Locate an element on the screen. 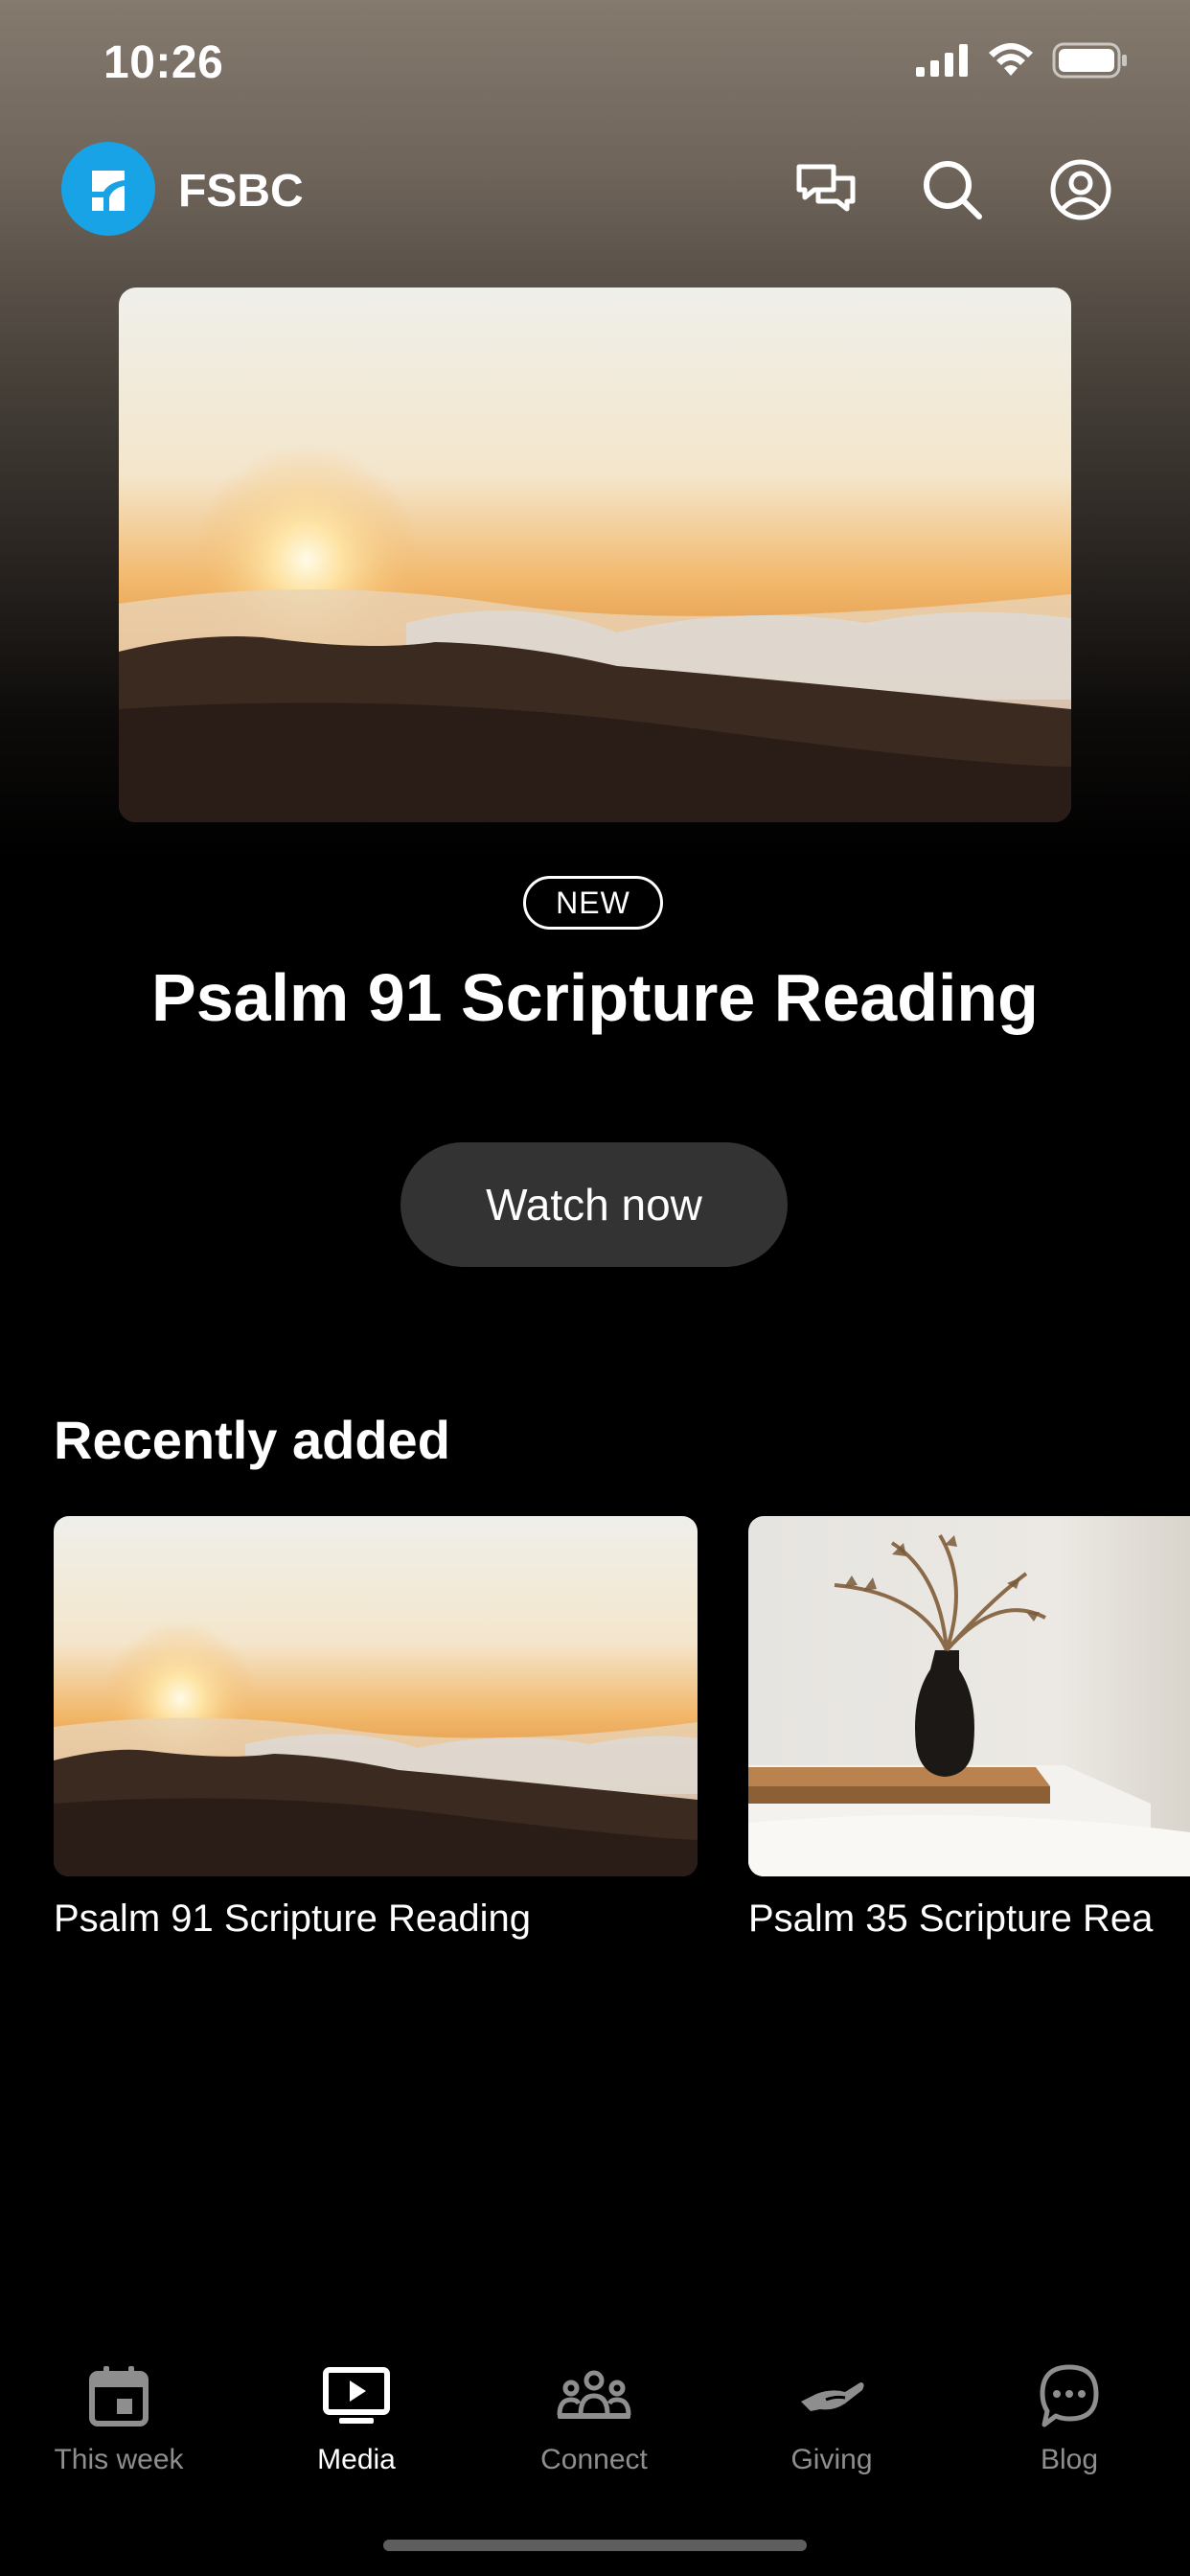 The height and width of the screenshot is (2576, 1190). featured-title: Psalm 91 Scripture Reading is located at coordinates (595, 997).